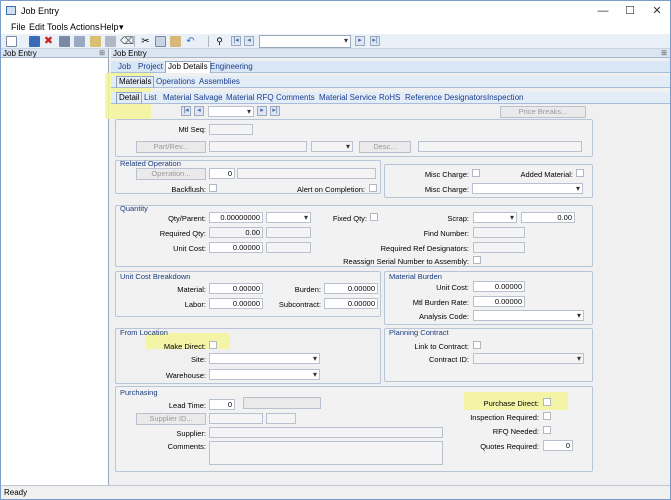  Describe the element at coordinates (85, 27) in the screenshot. I see `menu-actions: Actions` at that location.